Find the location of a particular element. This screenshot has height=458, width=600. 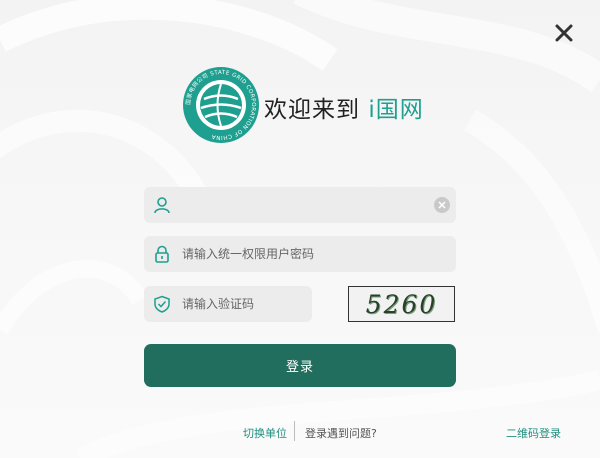

welcome-title: 欢迎来到 i国网 is located at coordinates (344, 107).